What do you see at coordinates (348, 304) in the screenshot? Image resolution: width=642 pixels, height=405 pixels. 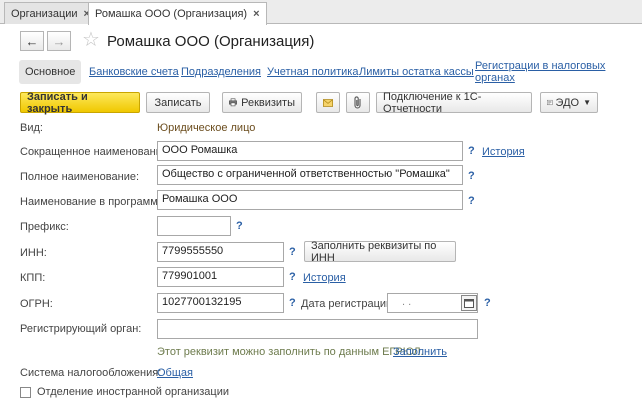 I see `reg-date-label: Дата регистрации:` at bounding box center [348, 304].